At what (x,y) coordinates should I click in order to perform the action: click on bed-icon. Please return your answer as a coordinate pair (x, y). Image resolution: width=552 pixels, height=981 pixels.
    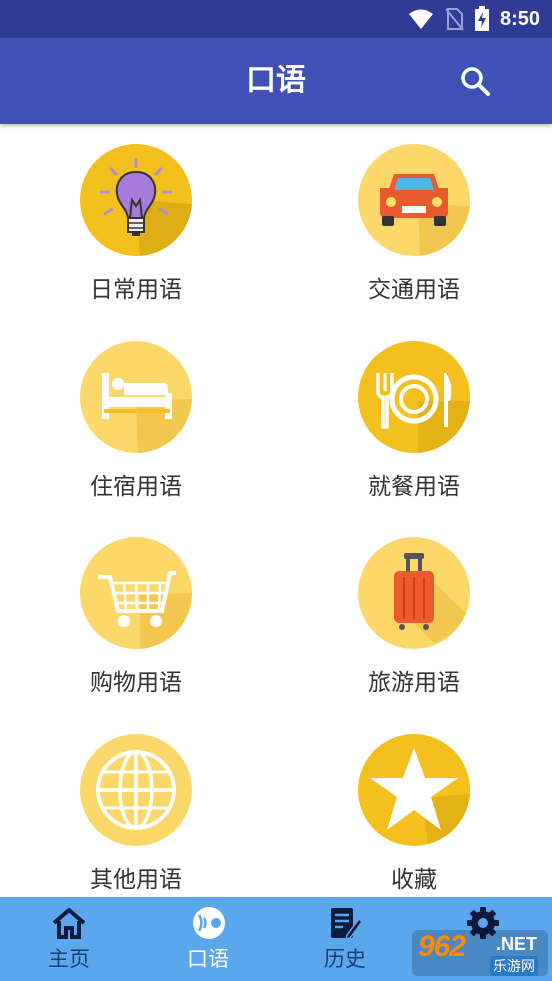
    Looking at the image, I should click on (136, 397).